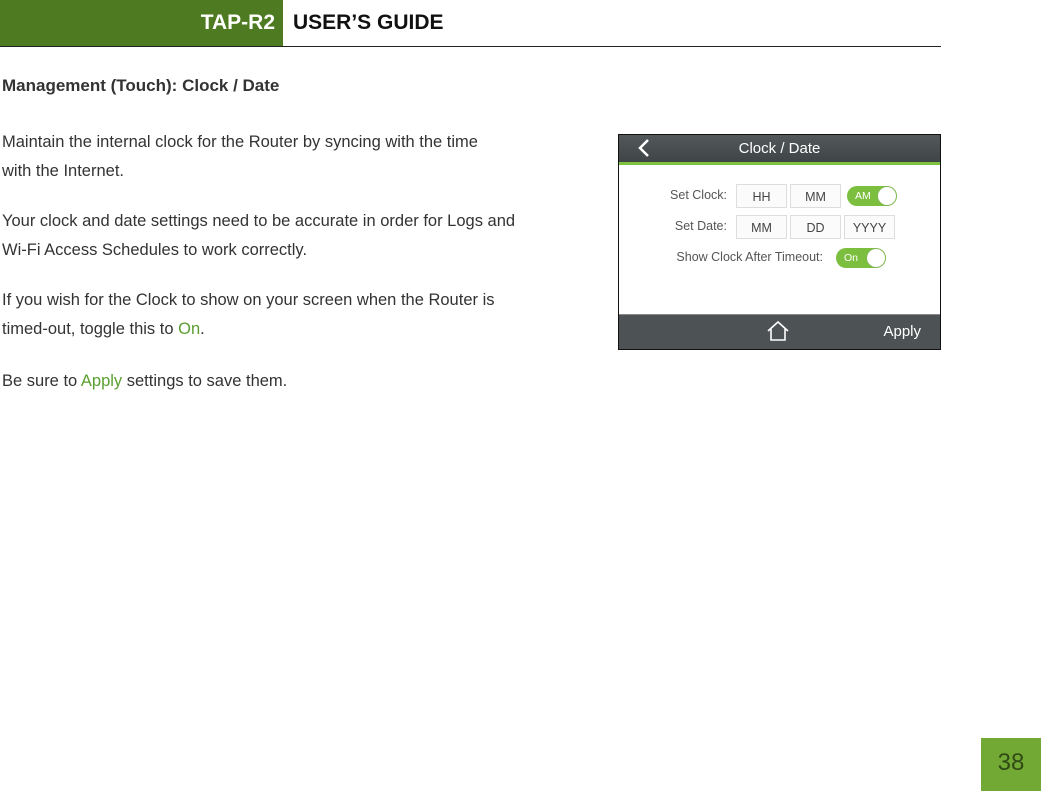 Image resolution: width=1041 pixels, height=791 pixels. Describe the element at coordinates (41, 381) in the screenshot. I see `text-run: Be sure to` at that location.